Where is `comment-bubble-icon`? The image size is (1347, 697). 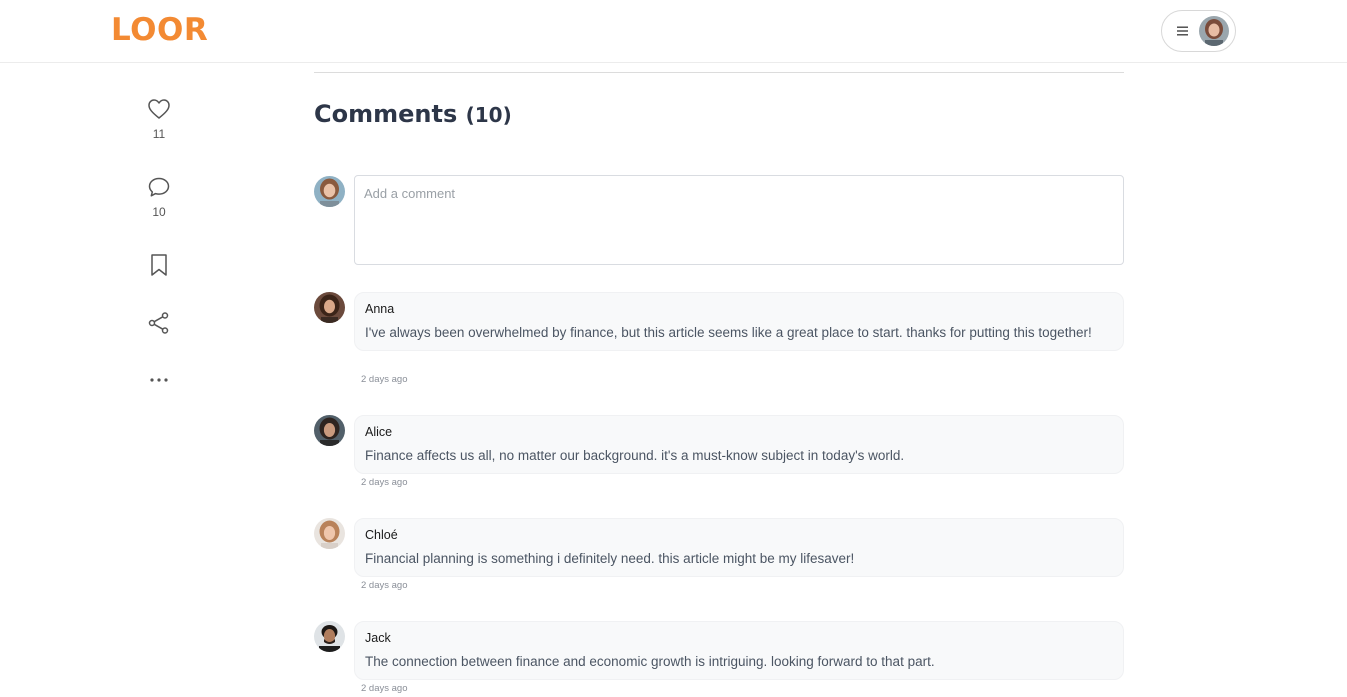
comment-bubble-icon is located at coordinates (159, 187).